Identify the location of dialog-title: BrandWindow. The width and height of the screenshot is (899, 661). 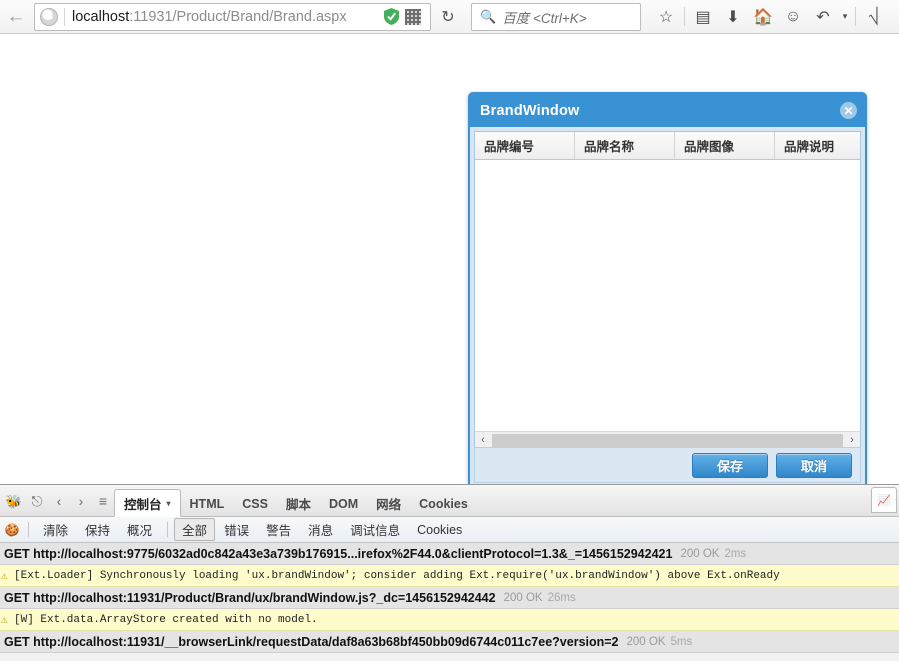
(530, 110).